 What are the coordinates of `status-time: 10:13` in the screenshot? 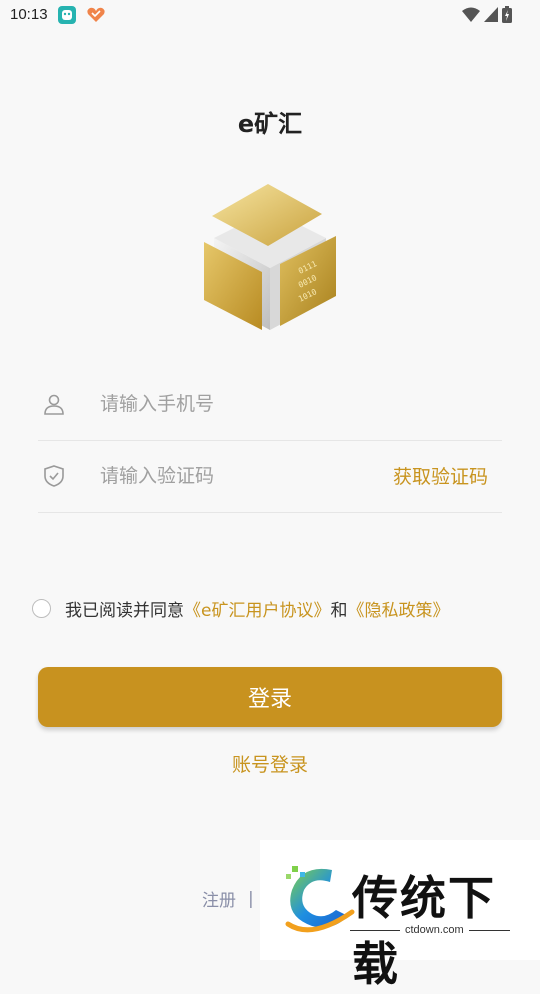 It's located at (29, 14).